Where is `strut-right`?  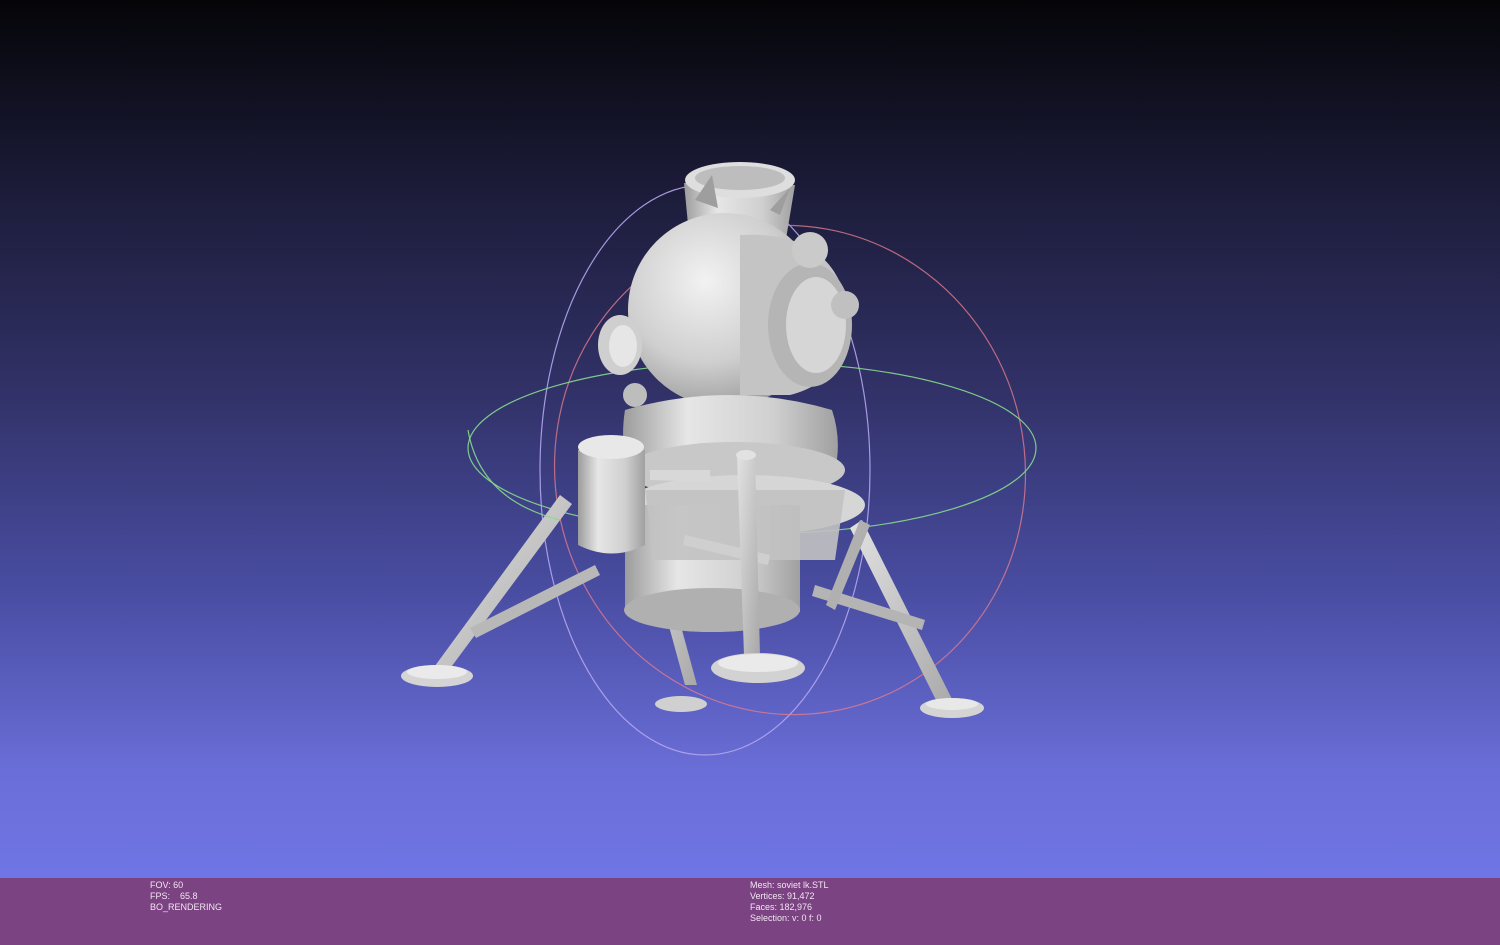
strut-right is located at coordinates (868, 607).